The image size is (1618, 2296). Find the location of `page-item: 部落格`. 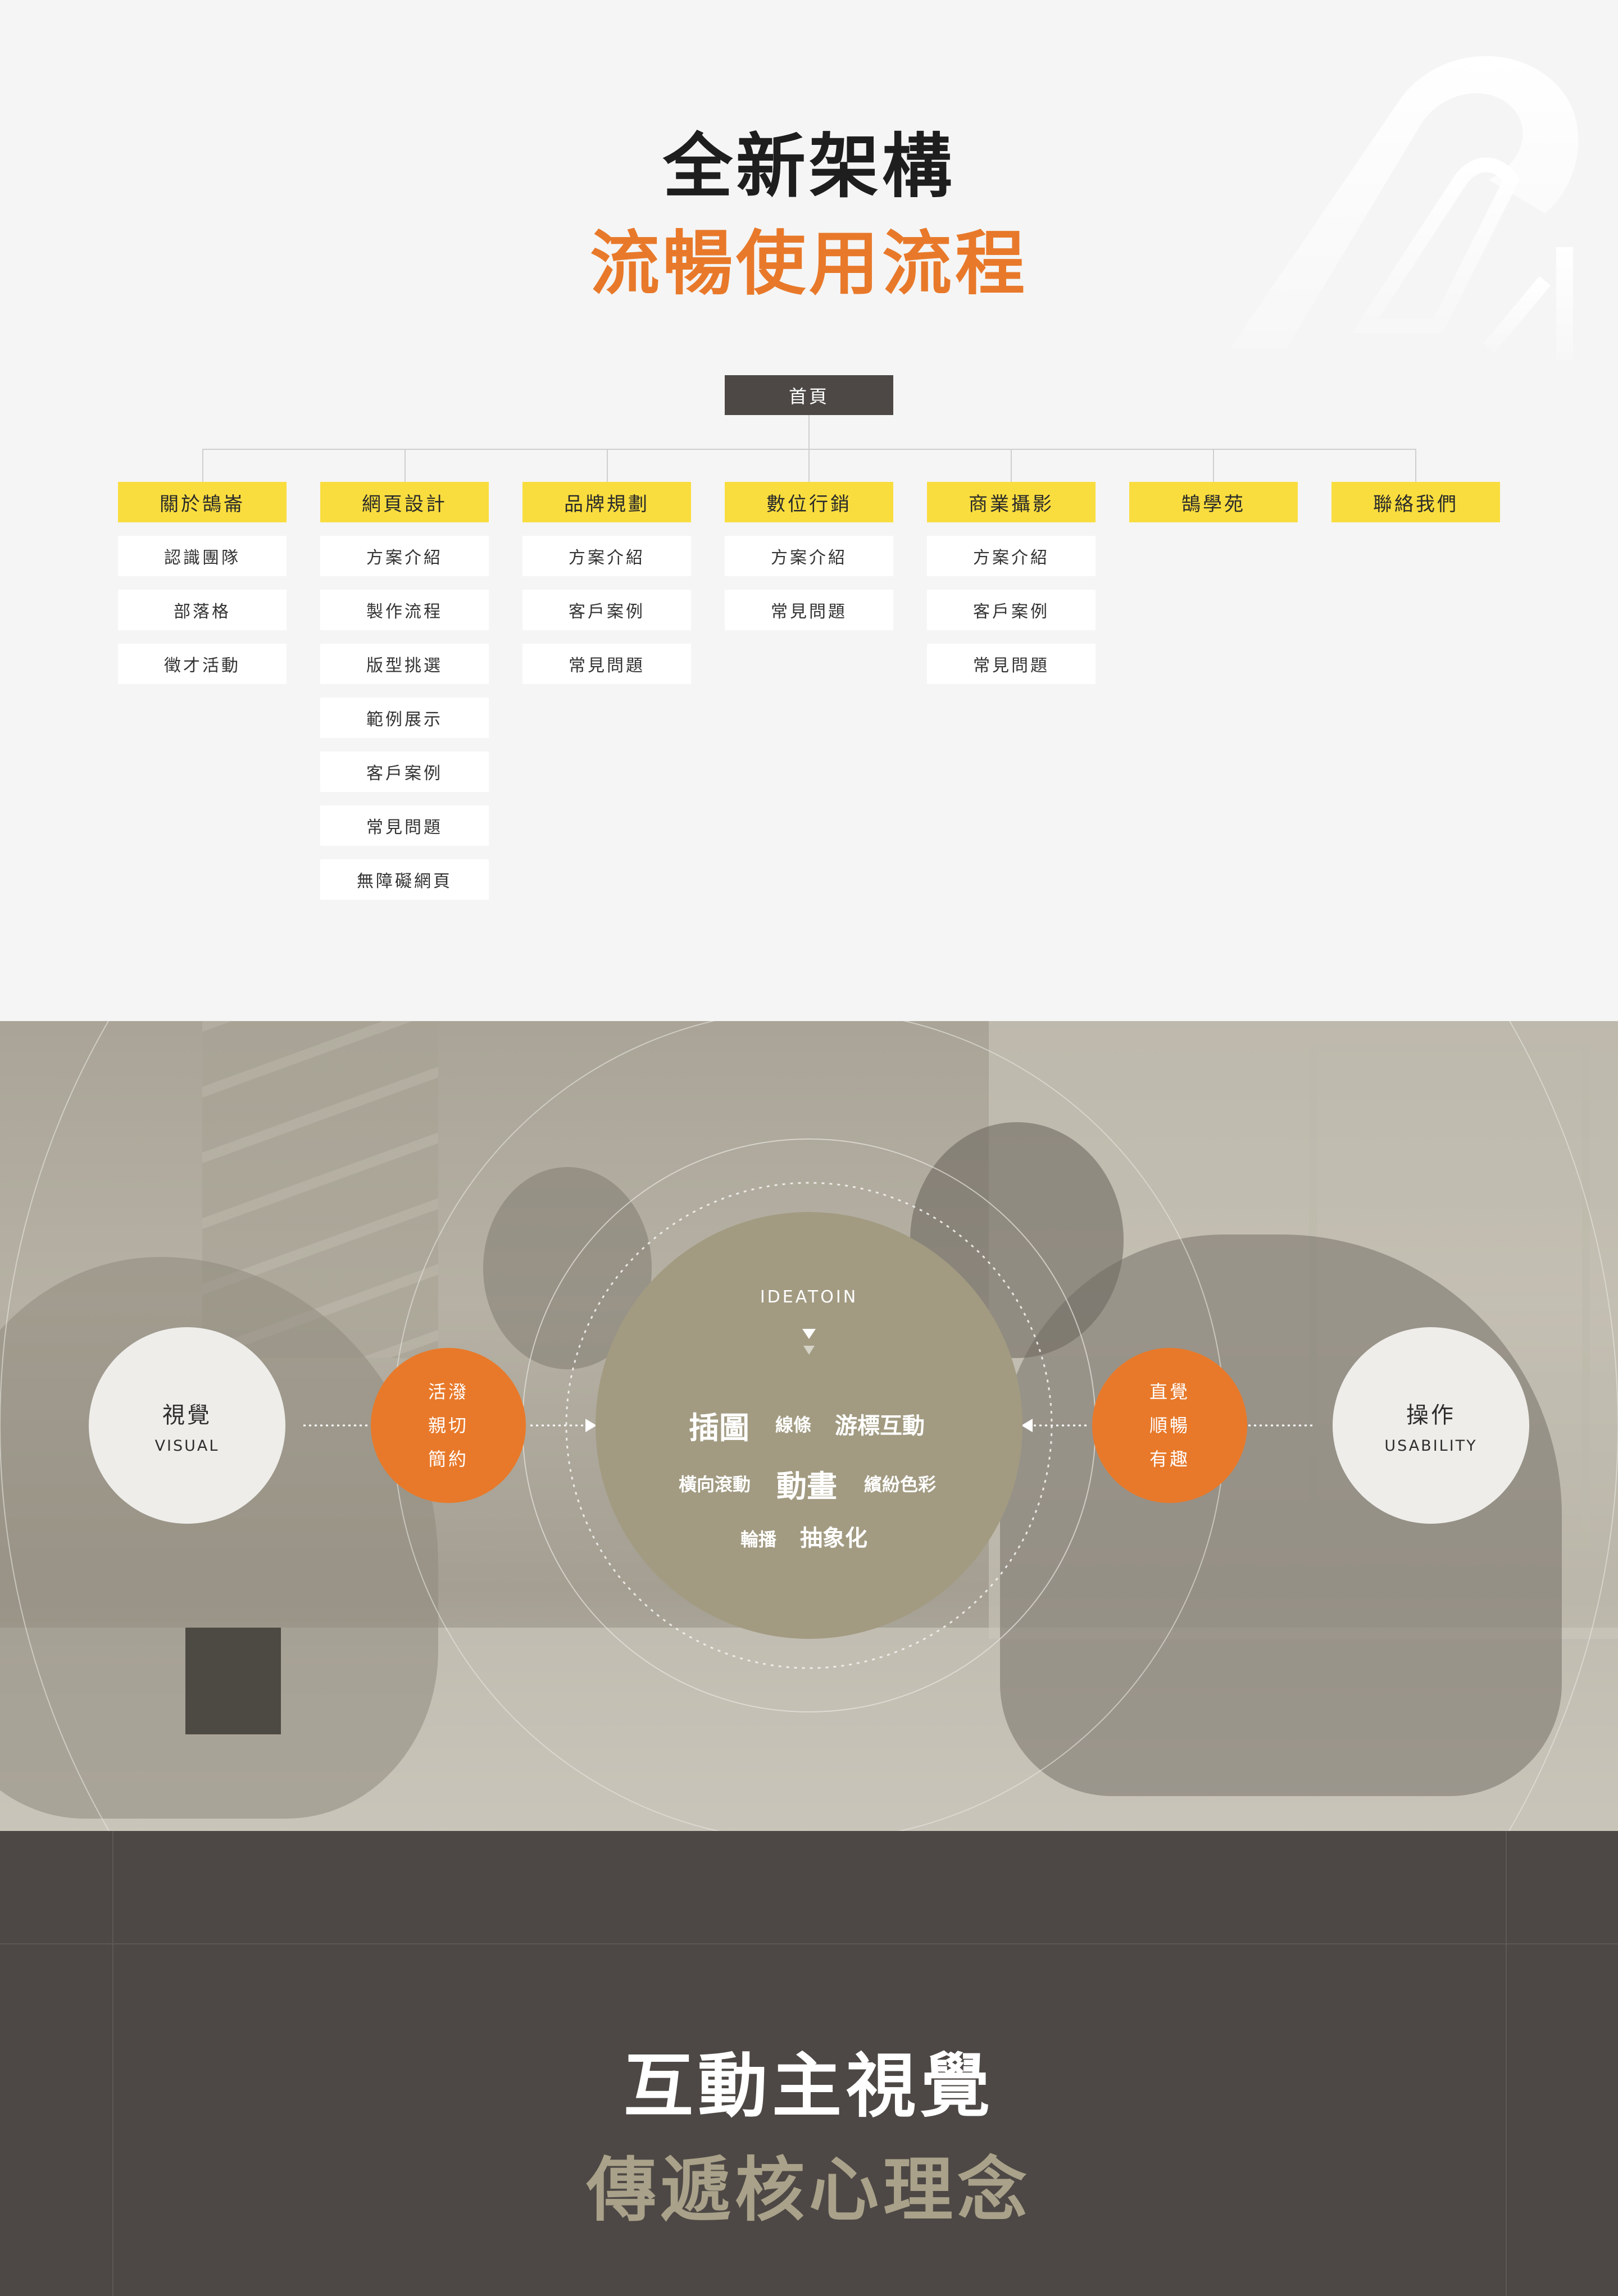

page-item: 部落格 is located at coordinates (202, 610).